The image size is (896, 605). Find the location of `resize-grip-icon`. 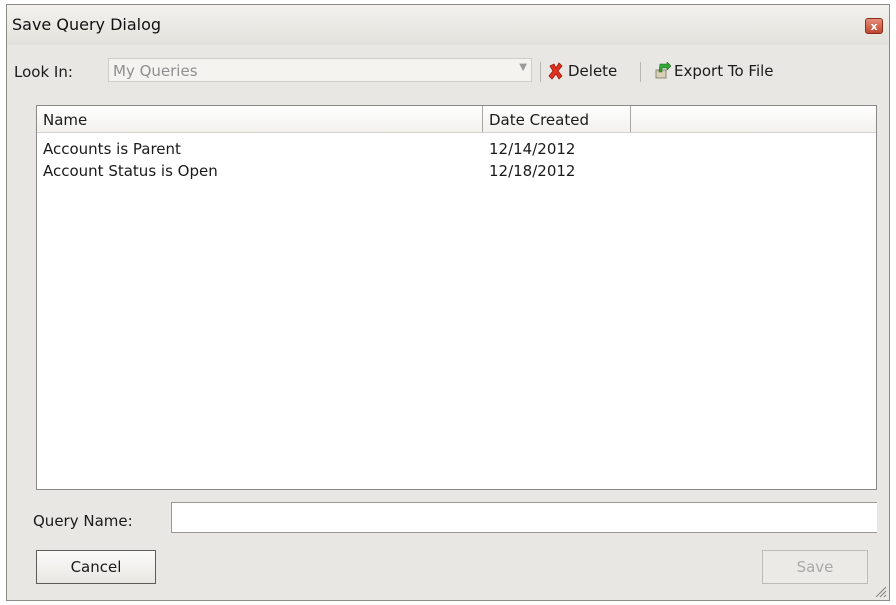

resize-grip-icon is located at coordinates (880, 591).